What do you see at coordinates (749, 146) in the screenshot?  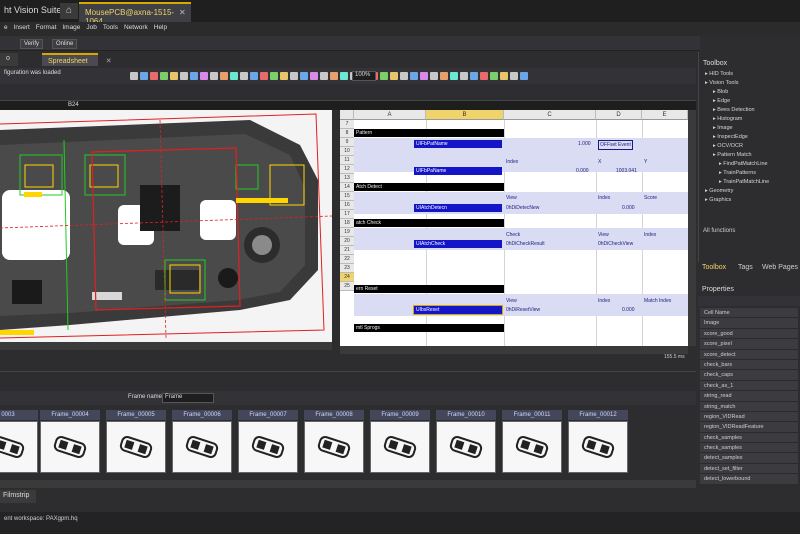 I see `toolbox-tree-item: ▸ OCV/OCR` at bounding box center [749, 146].